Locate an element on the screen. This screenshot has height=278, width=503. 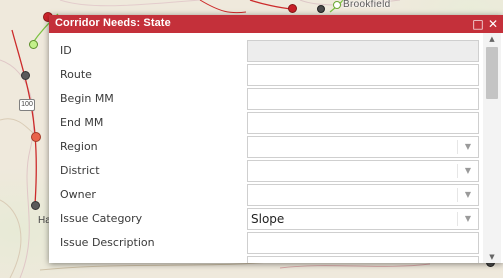
form-row-end-mm: End MM is located at coordinates (265, 124).